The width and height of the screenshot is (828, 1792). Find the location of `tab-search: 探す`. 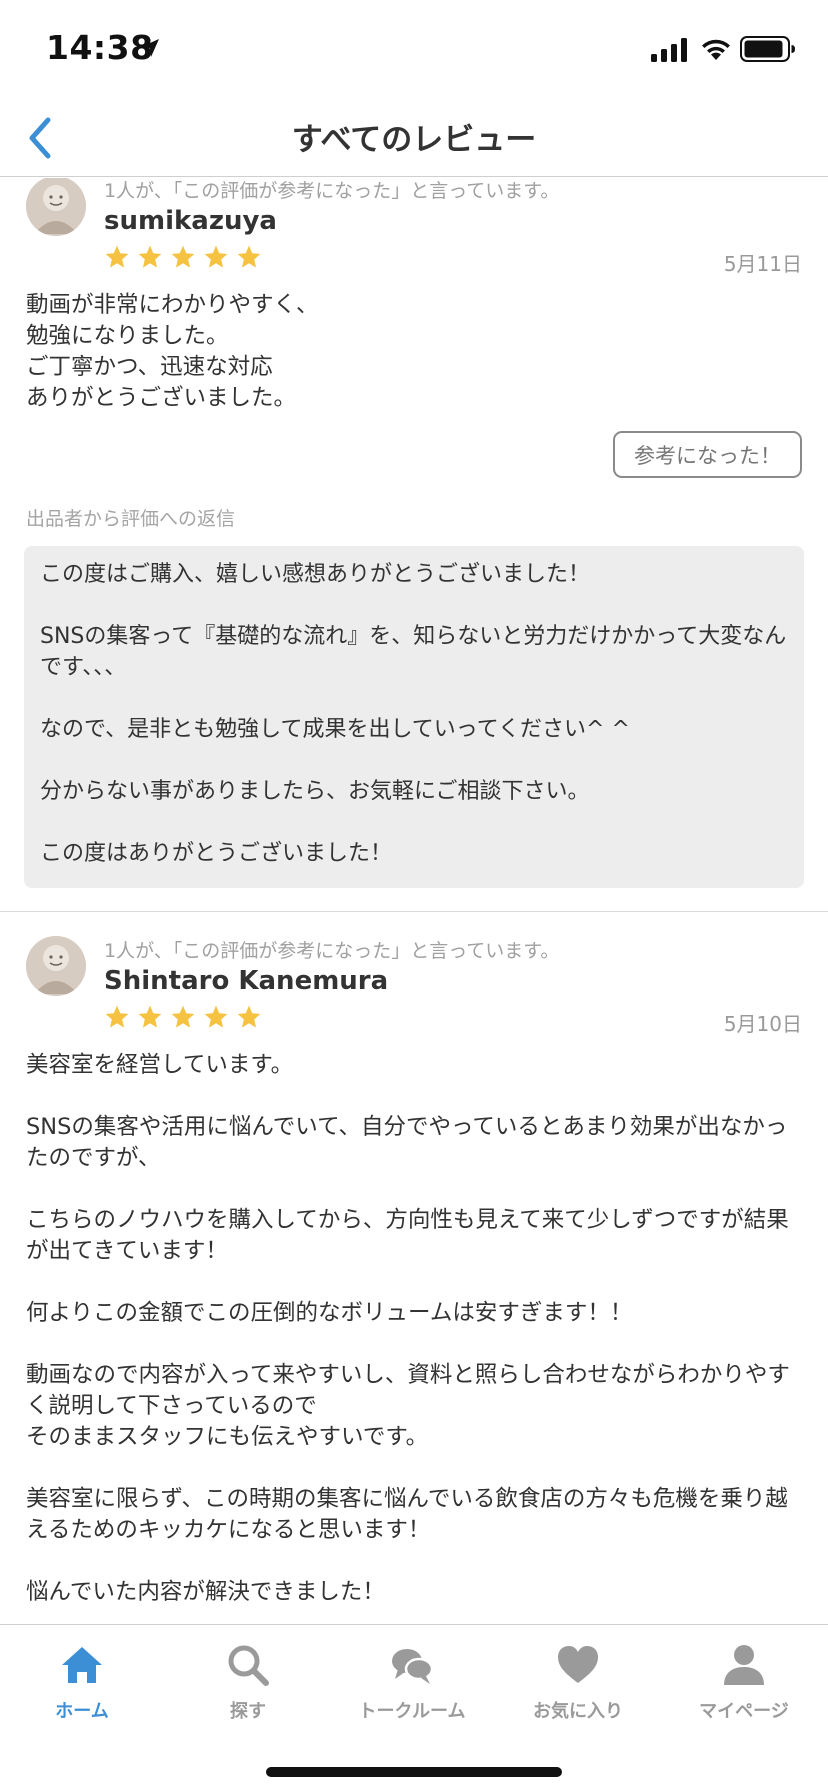

tab-search: 探す is located at coordinates (248, 1688).